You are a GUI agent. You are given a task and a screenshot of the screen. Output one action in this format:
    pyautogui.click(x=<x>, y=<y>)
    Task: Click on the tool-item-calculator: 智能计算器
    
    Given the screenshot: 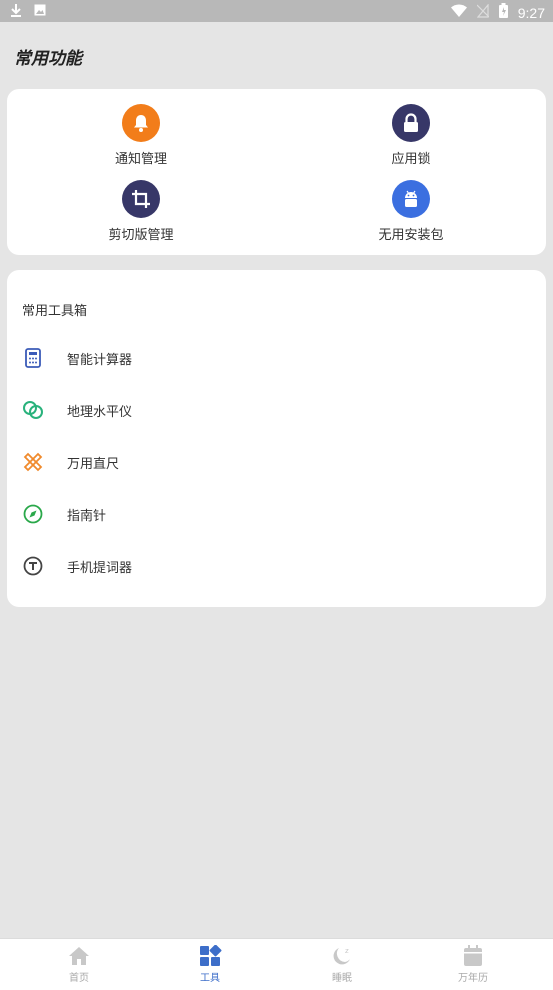 What is the action you would take?
    pyautogui.click(x=276, y=358)
    